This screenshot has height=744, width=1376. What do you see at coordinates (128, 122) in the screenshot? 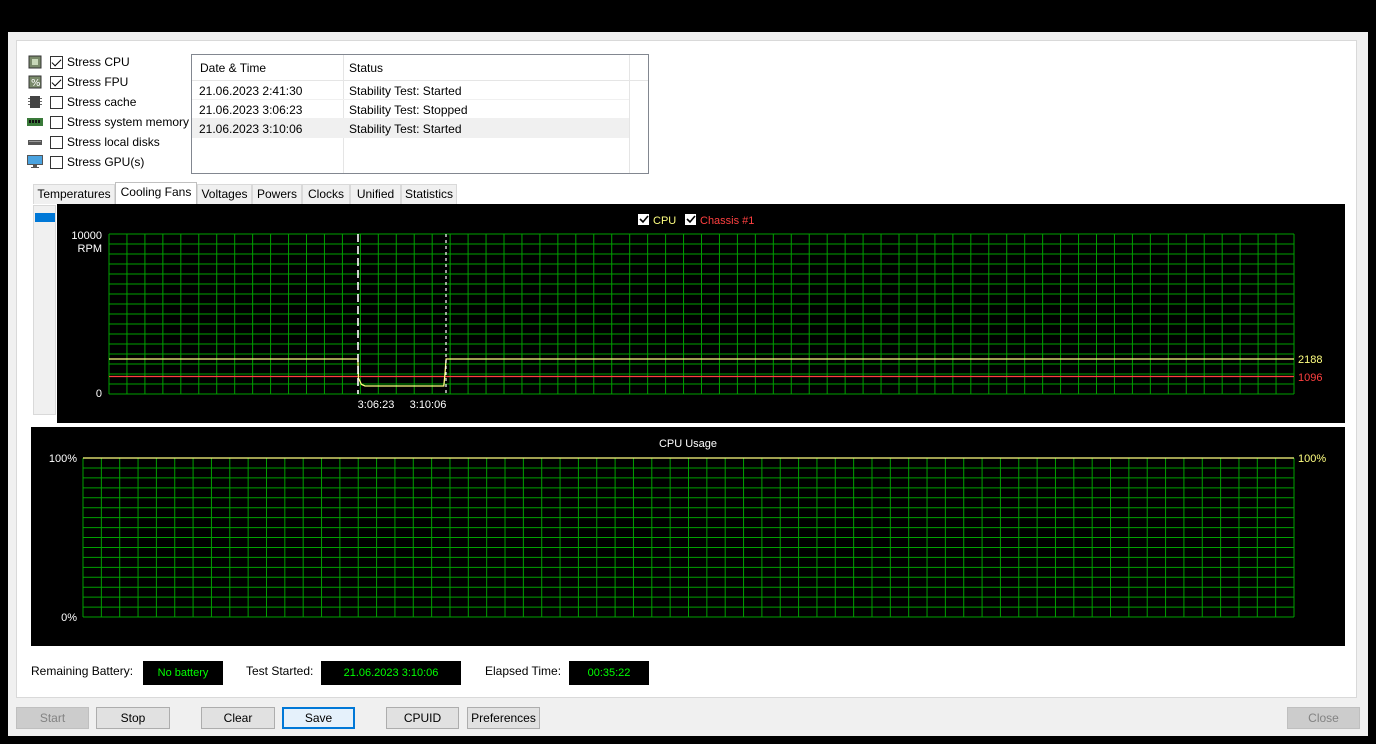
I see `stress-memory-label: Stress system memory` at bounding box center [128, 122].